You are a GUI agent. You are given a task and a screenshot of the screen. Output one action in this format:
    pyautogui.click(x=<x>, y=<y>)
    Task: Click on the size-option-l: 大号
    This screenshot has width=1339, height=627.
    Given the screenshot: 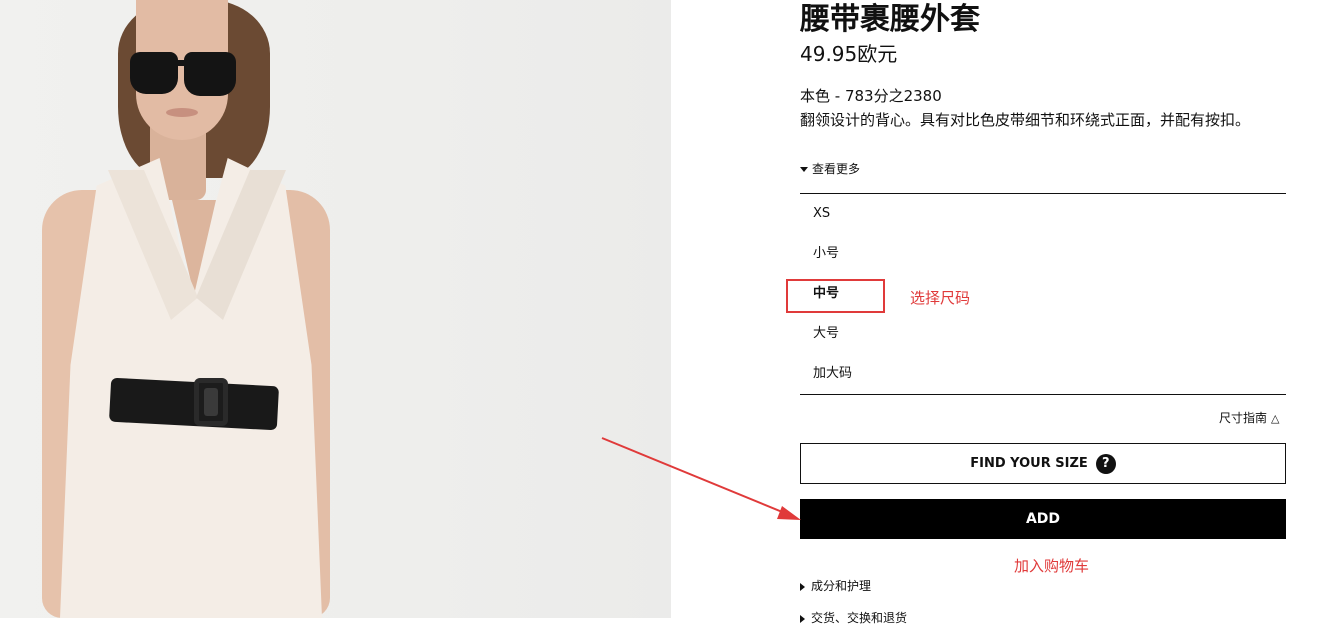 What is the action you would take?
    pyautogui.click(x=1043, y=334)
    